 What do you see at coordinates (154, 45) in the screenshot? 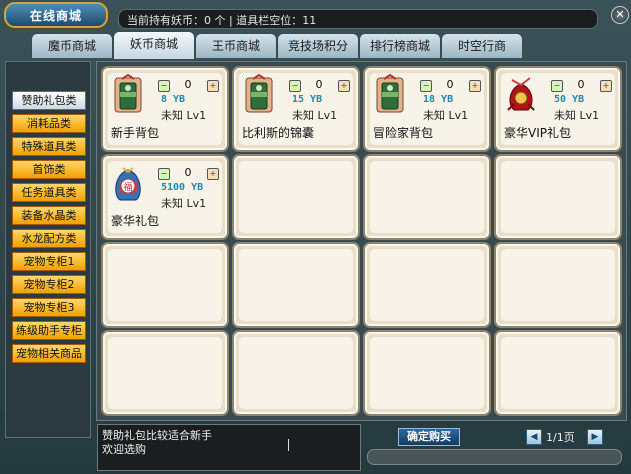
I see `tab-1: 妖币商城` at bounding box center [154, 45].